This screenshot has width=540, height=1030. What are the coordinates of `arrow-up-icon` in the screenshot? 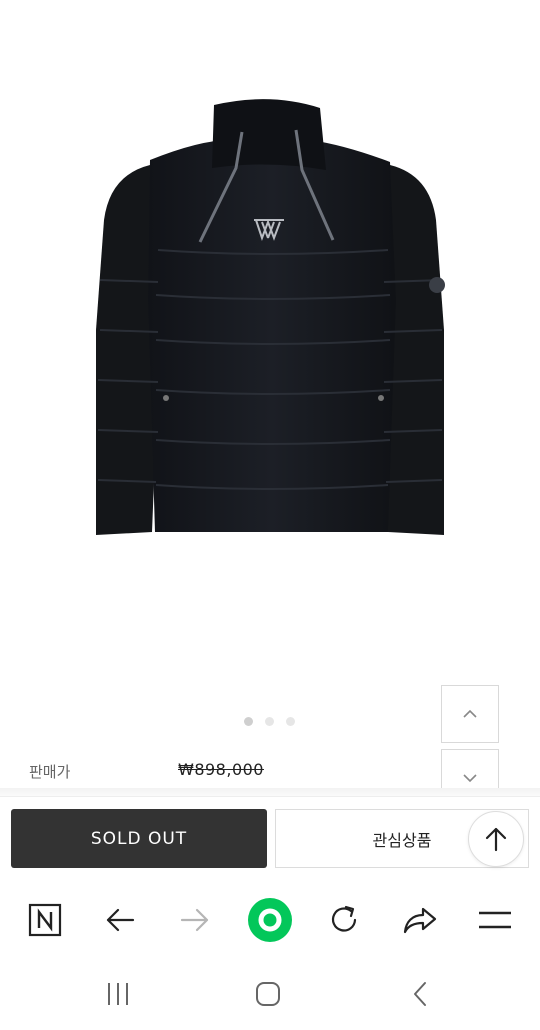 It's located at (496, 839).